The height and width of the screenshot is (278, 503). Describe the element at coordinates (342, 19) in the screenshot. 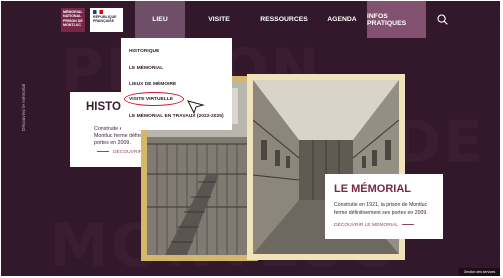

I see `nav-agenda: AGENDA` at that location.